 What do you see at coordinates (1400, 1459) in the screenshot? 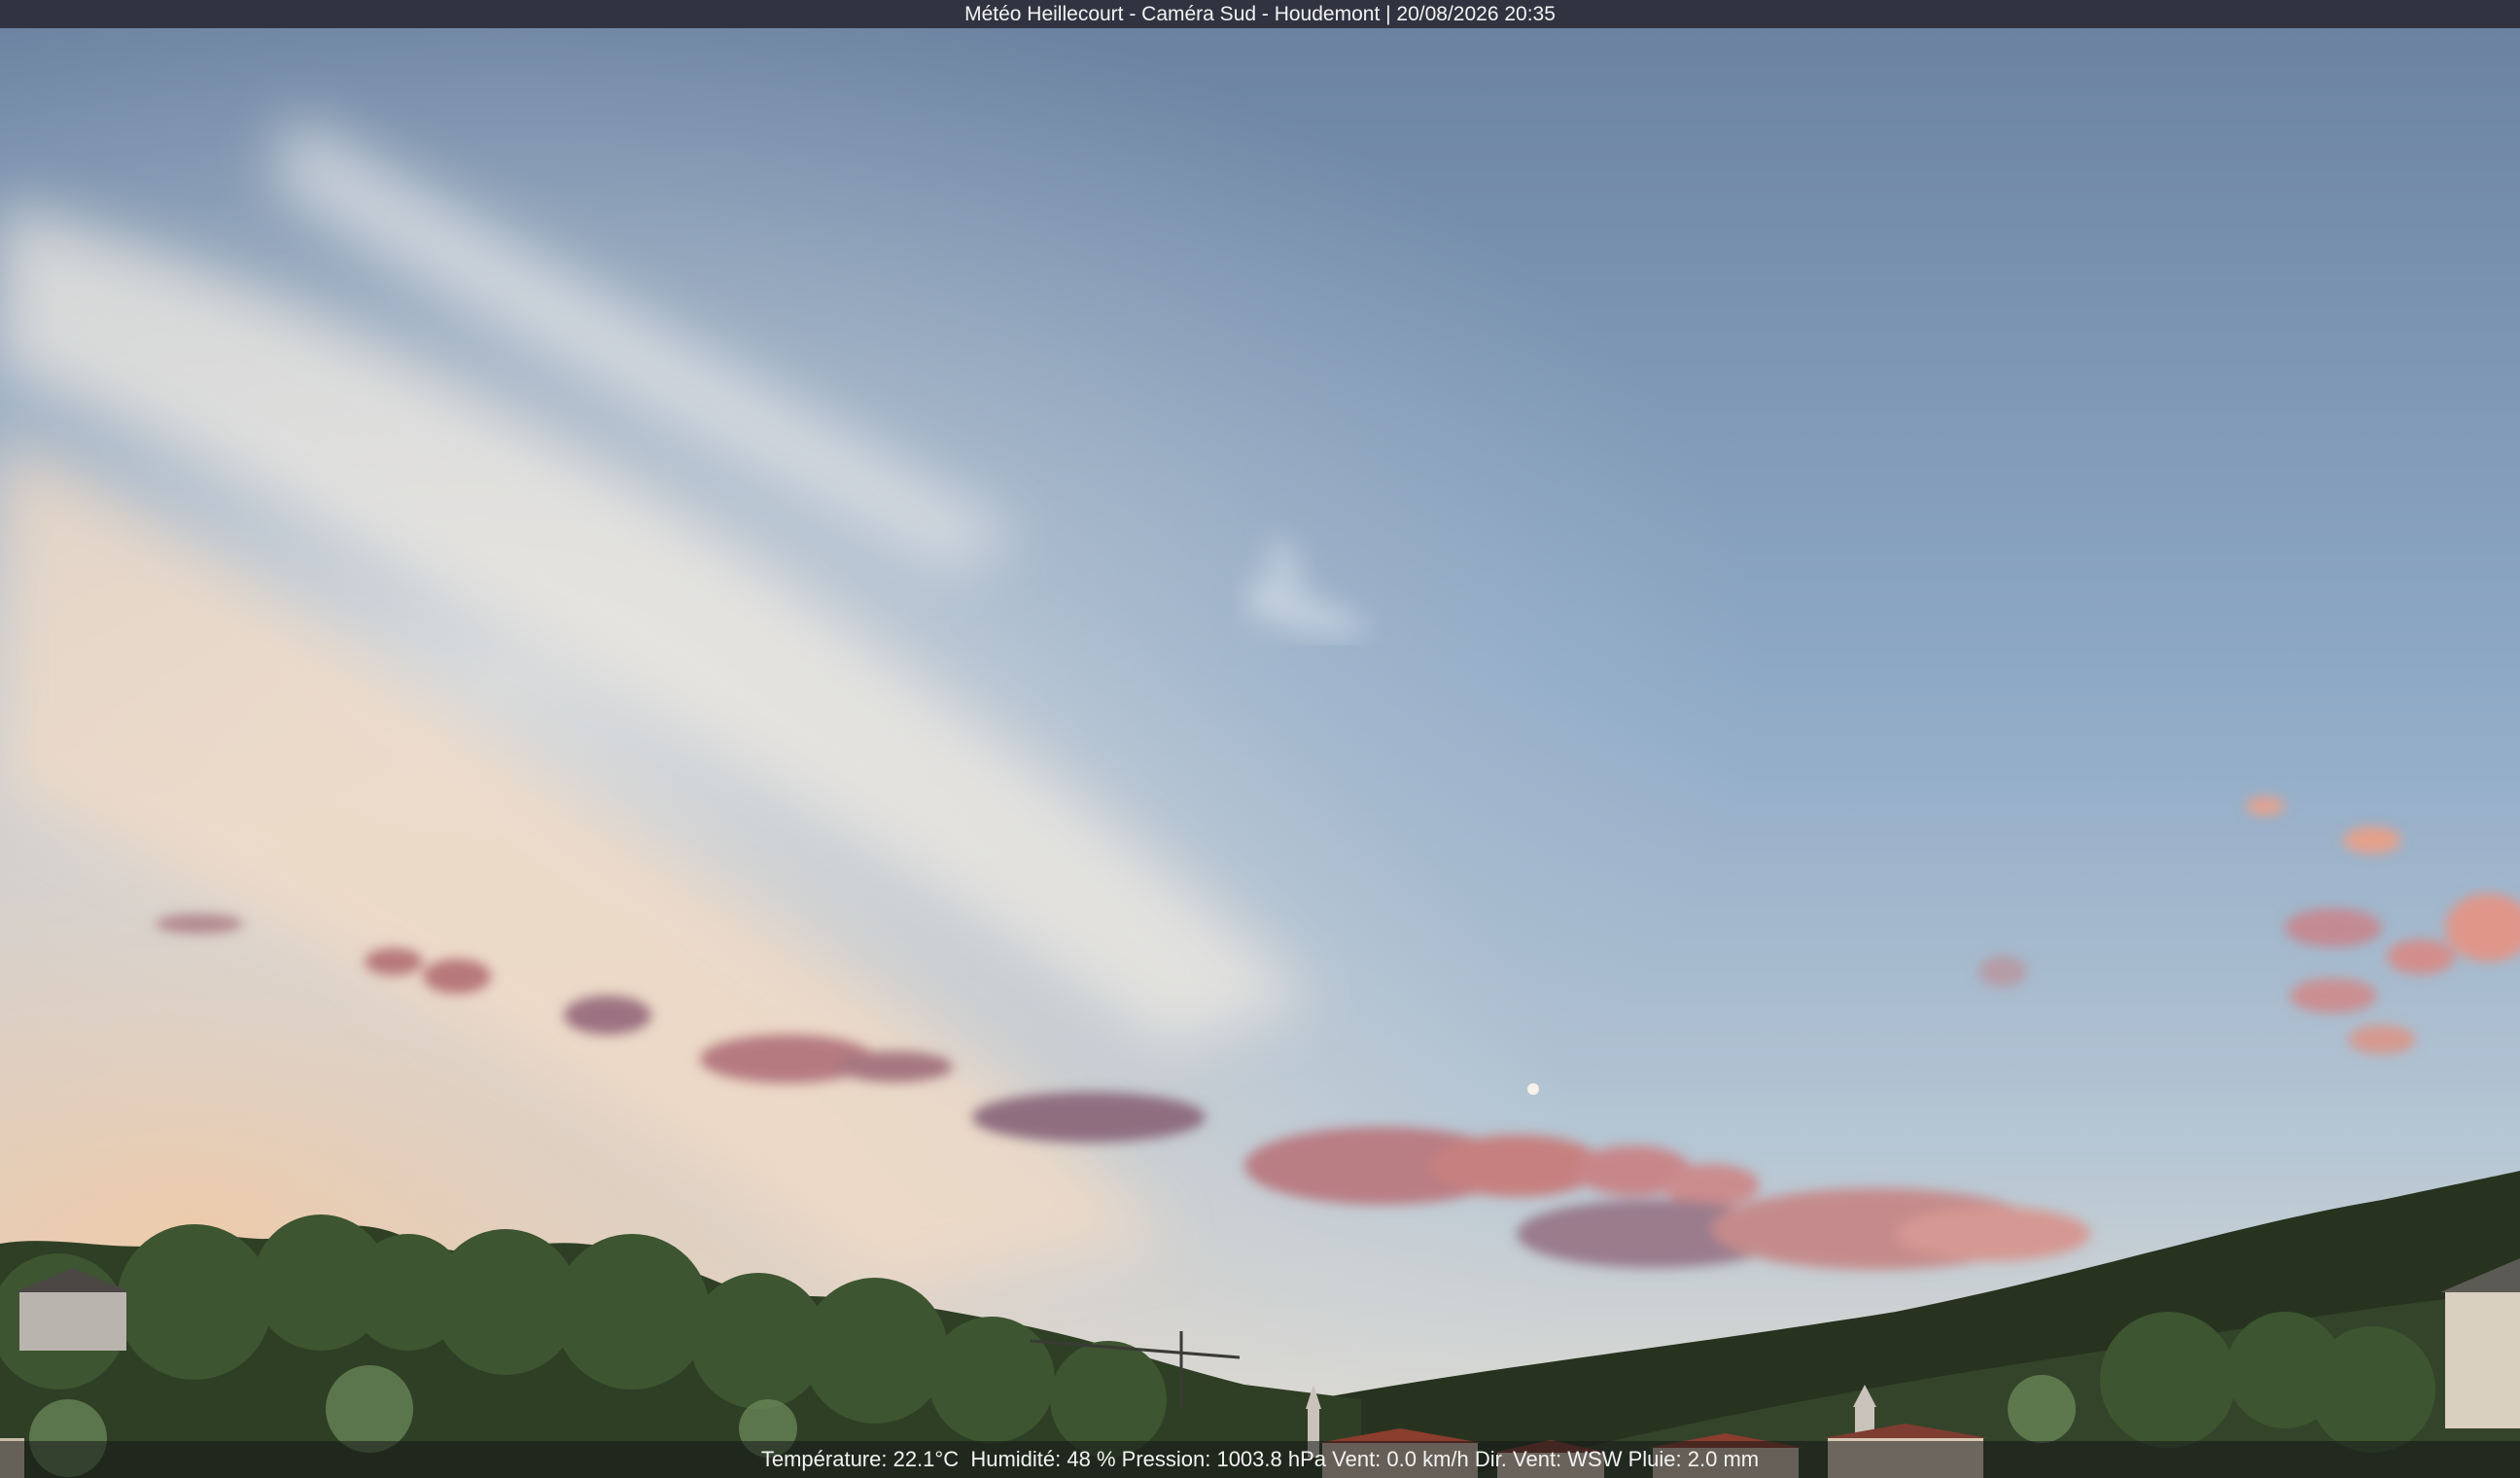
I see `wind-speed-readout: Vent: 0.0 km/h` at bounding box center [1400, 1459].